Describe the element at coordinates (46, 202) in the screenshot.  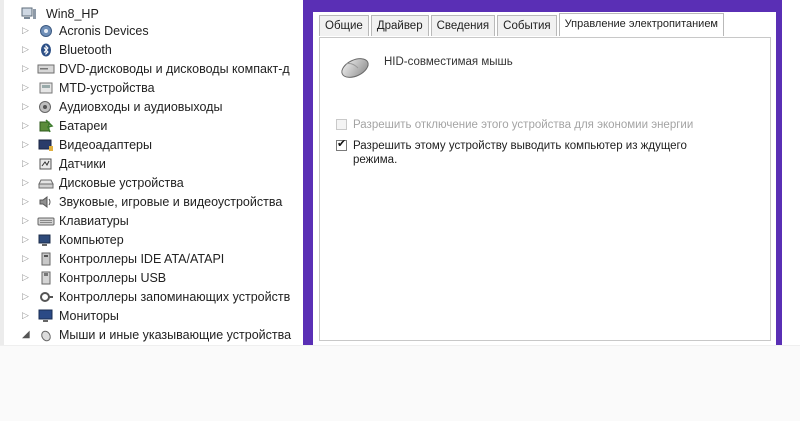
I see `sound-device-icon` at that location.